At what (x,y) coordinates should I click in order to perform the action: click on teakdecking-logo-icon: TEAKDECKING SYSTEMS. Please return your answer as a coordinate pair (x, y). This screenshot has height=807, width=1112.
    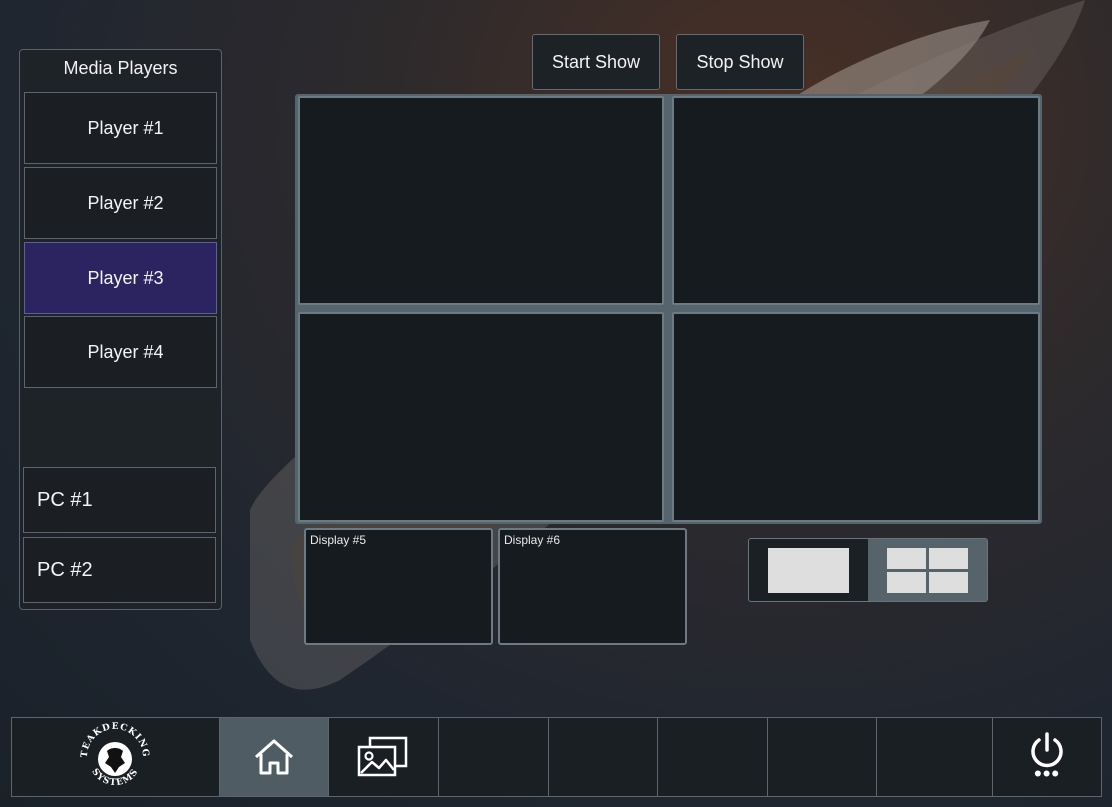
    Looking at the image, I should click on (114, 755).